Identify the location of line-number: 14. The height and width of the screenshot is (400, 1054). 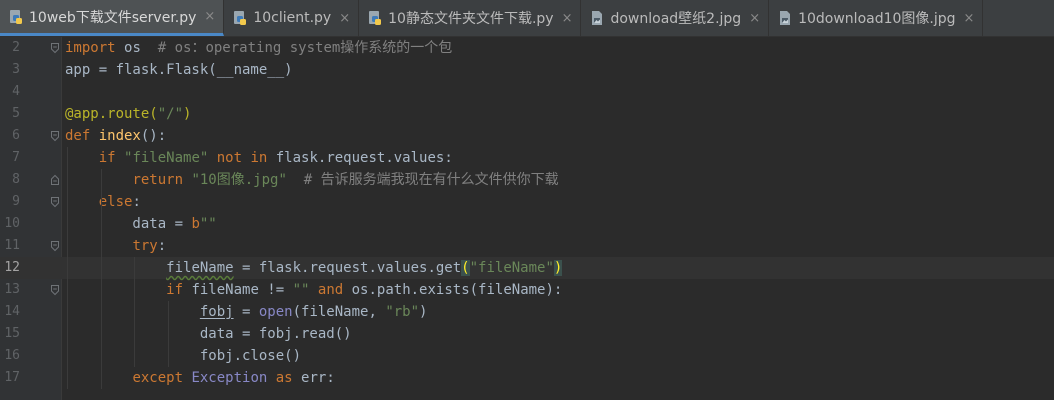
(12, 311).